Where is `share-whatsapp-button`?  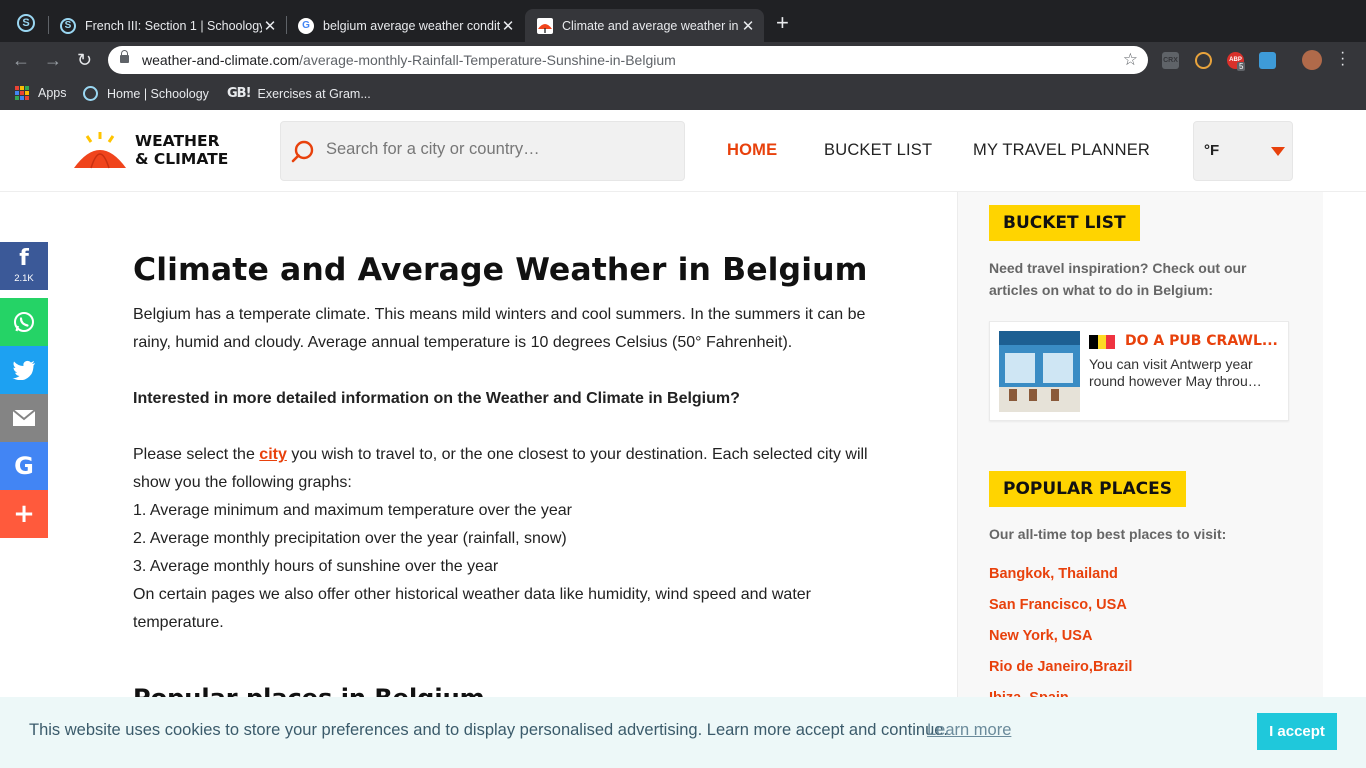
share-whatsapp-button is located at coordinates (24, 322).